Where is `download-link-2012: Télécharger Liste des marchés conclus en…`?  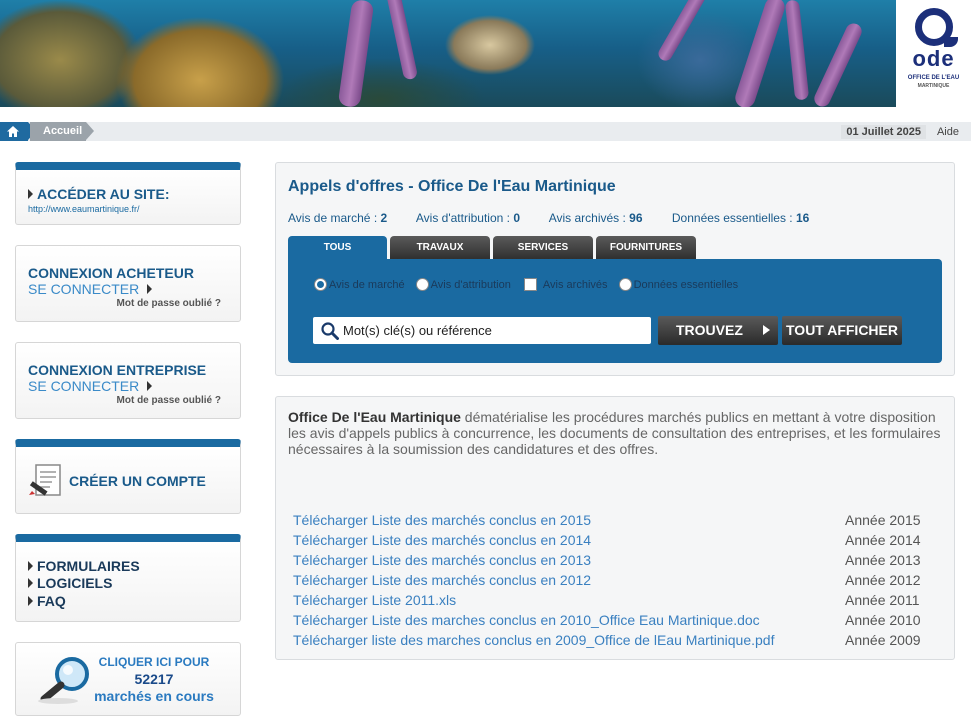 download-link-2012: Télécharger Liste des marchés conclus en… is located at coordinates (442, 580).